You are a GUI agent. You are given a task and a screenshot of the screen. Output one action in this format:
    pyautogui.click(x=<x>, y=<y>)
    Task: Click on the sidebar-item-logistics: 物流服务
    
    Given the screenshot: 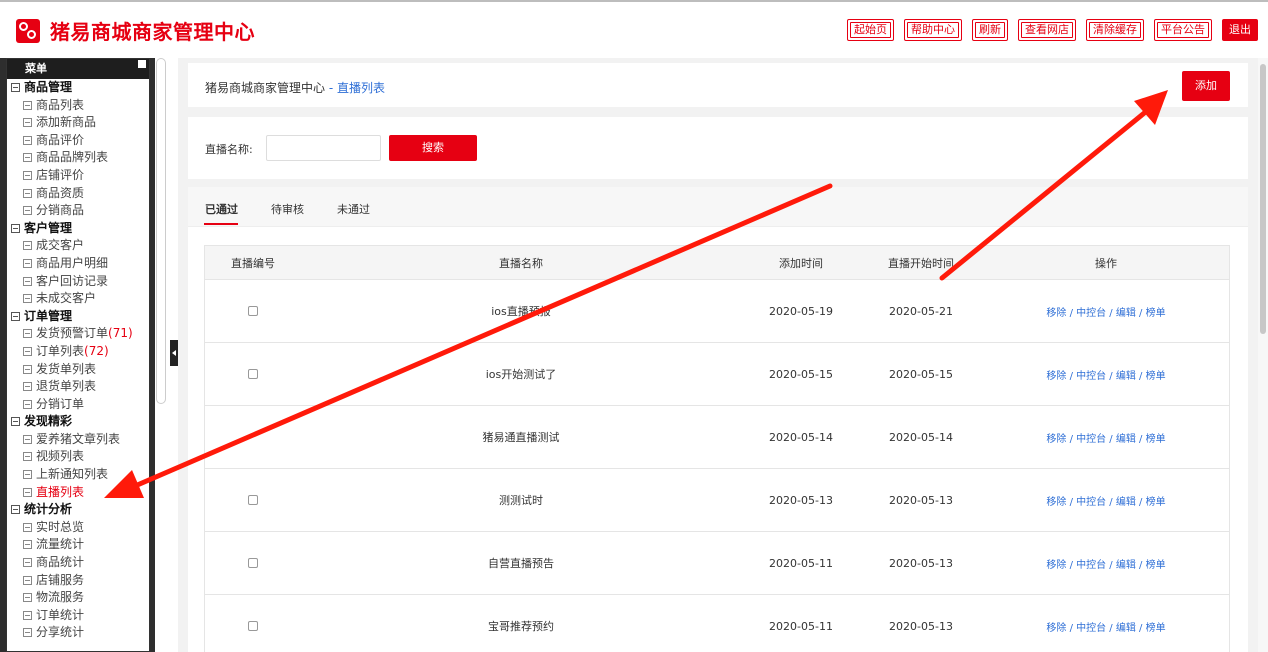 What is the action you would take?
    pyautogui.click(x=80, y=598)
    